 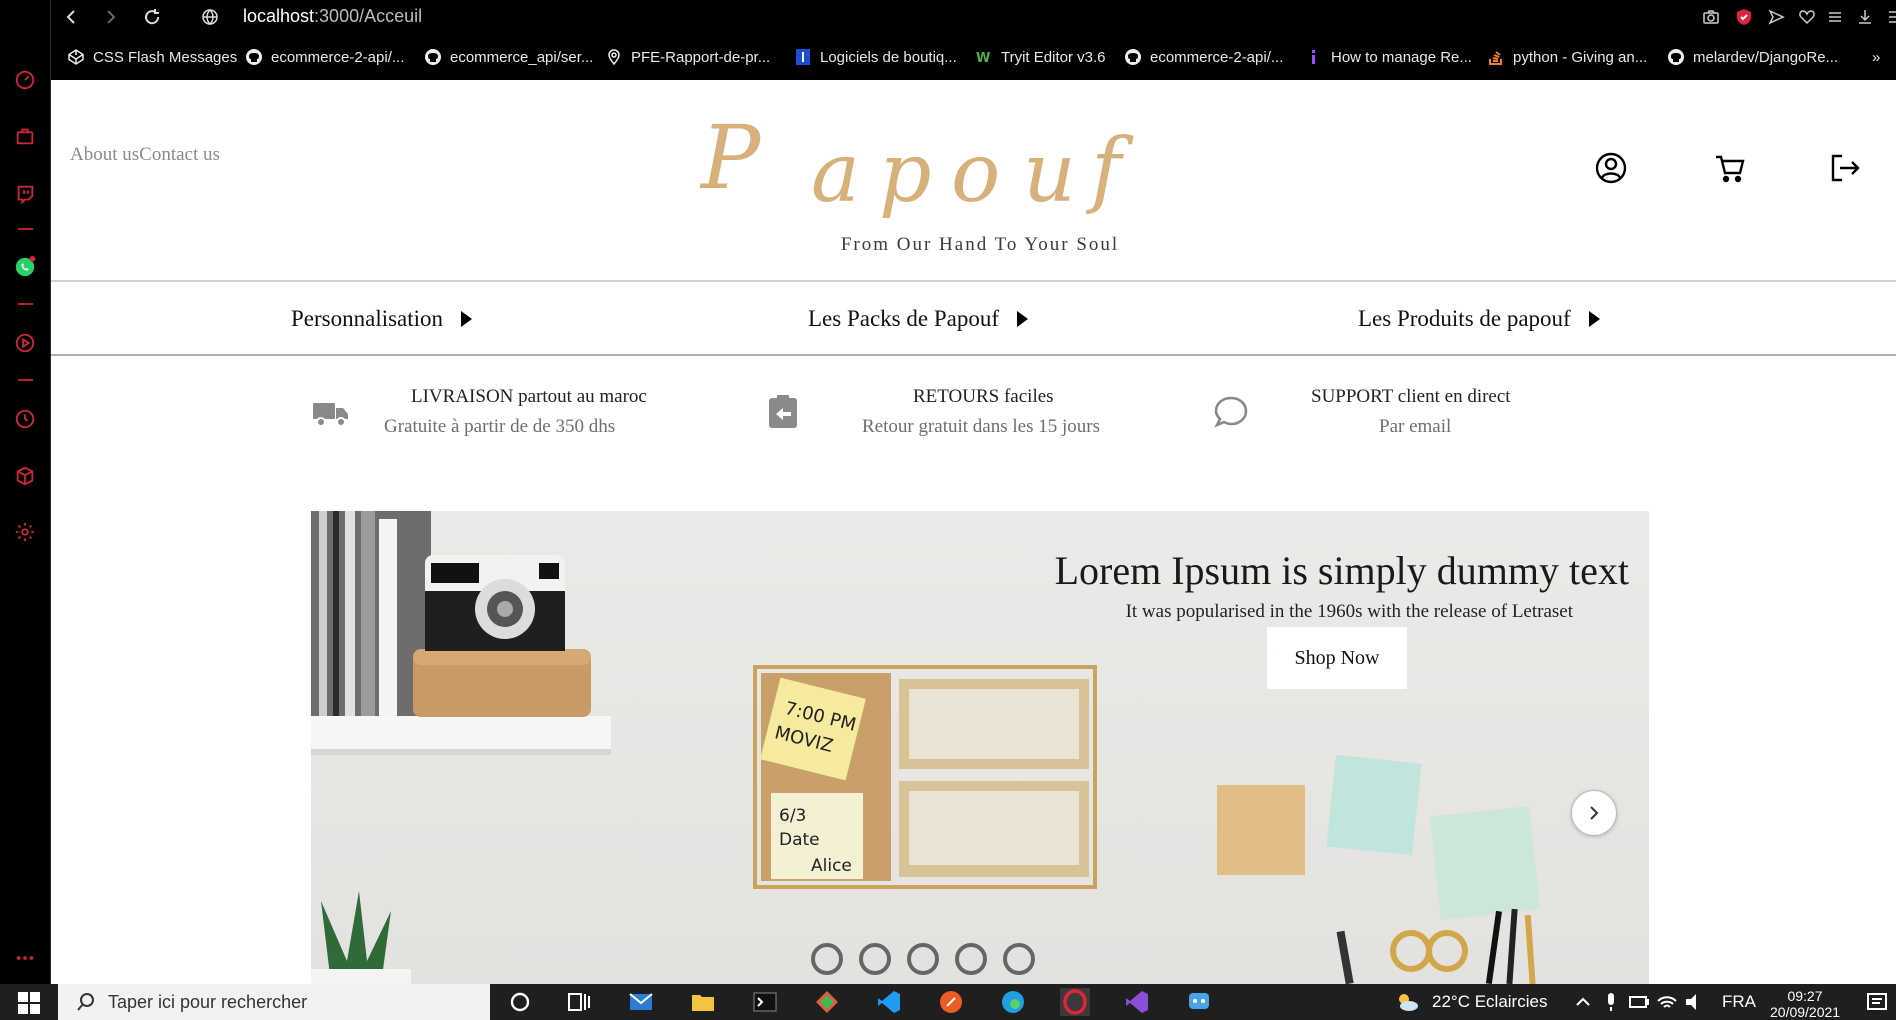 I want to click on easy-setup-icon, so click(x=1835, y=17).